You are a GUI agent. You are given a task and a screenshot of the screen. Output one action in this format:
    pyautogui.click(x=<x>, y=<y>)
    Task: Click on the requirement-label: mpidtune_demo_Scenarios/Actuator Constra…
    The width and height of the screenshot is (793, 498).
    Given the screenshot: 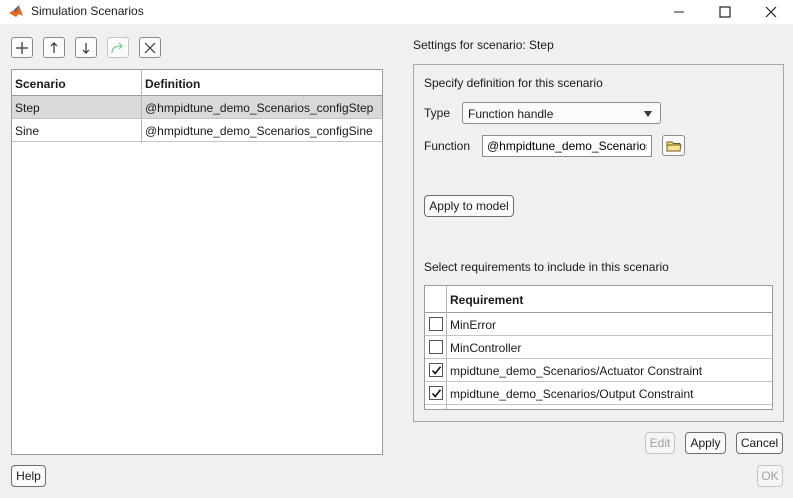 What is the action you would take?
    pyautogui.click(x=576, y=371)
    